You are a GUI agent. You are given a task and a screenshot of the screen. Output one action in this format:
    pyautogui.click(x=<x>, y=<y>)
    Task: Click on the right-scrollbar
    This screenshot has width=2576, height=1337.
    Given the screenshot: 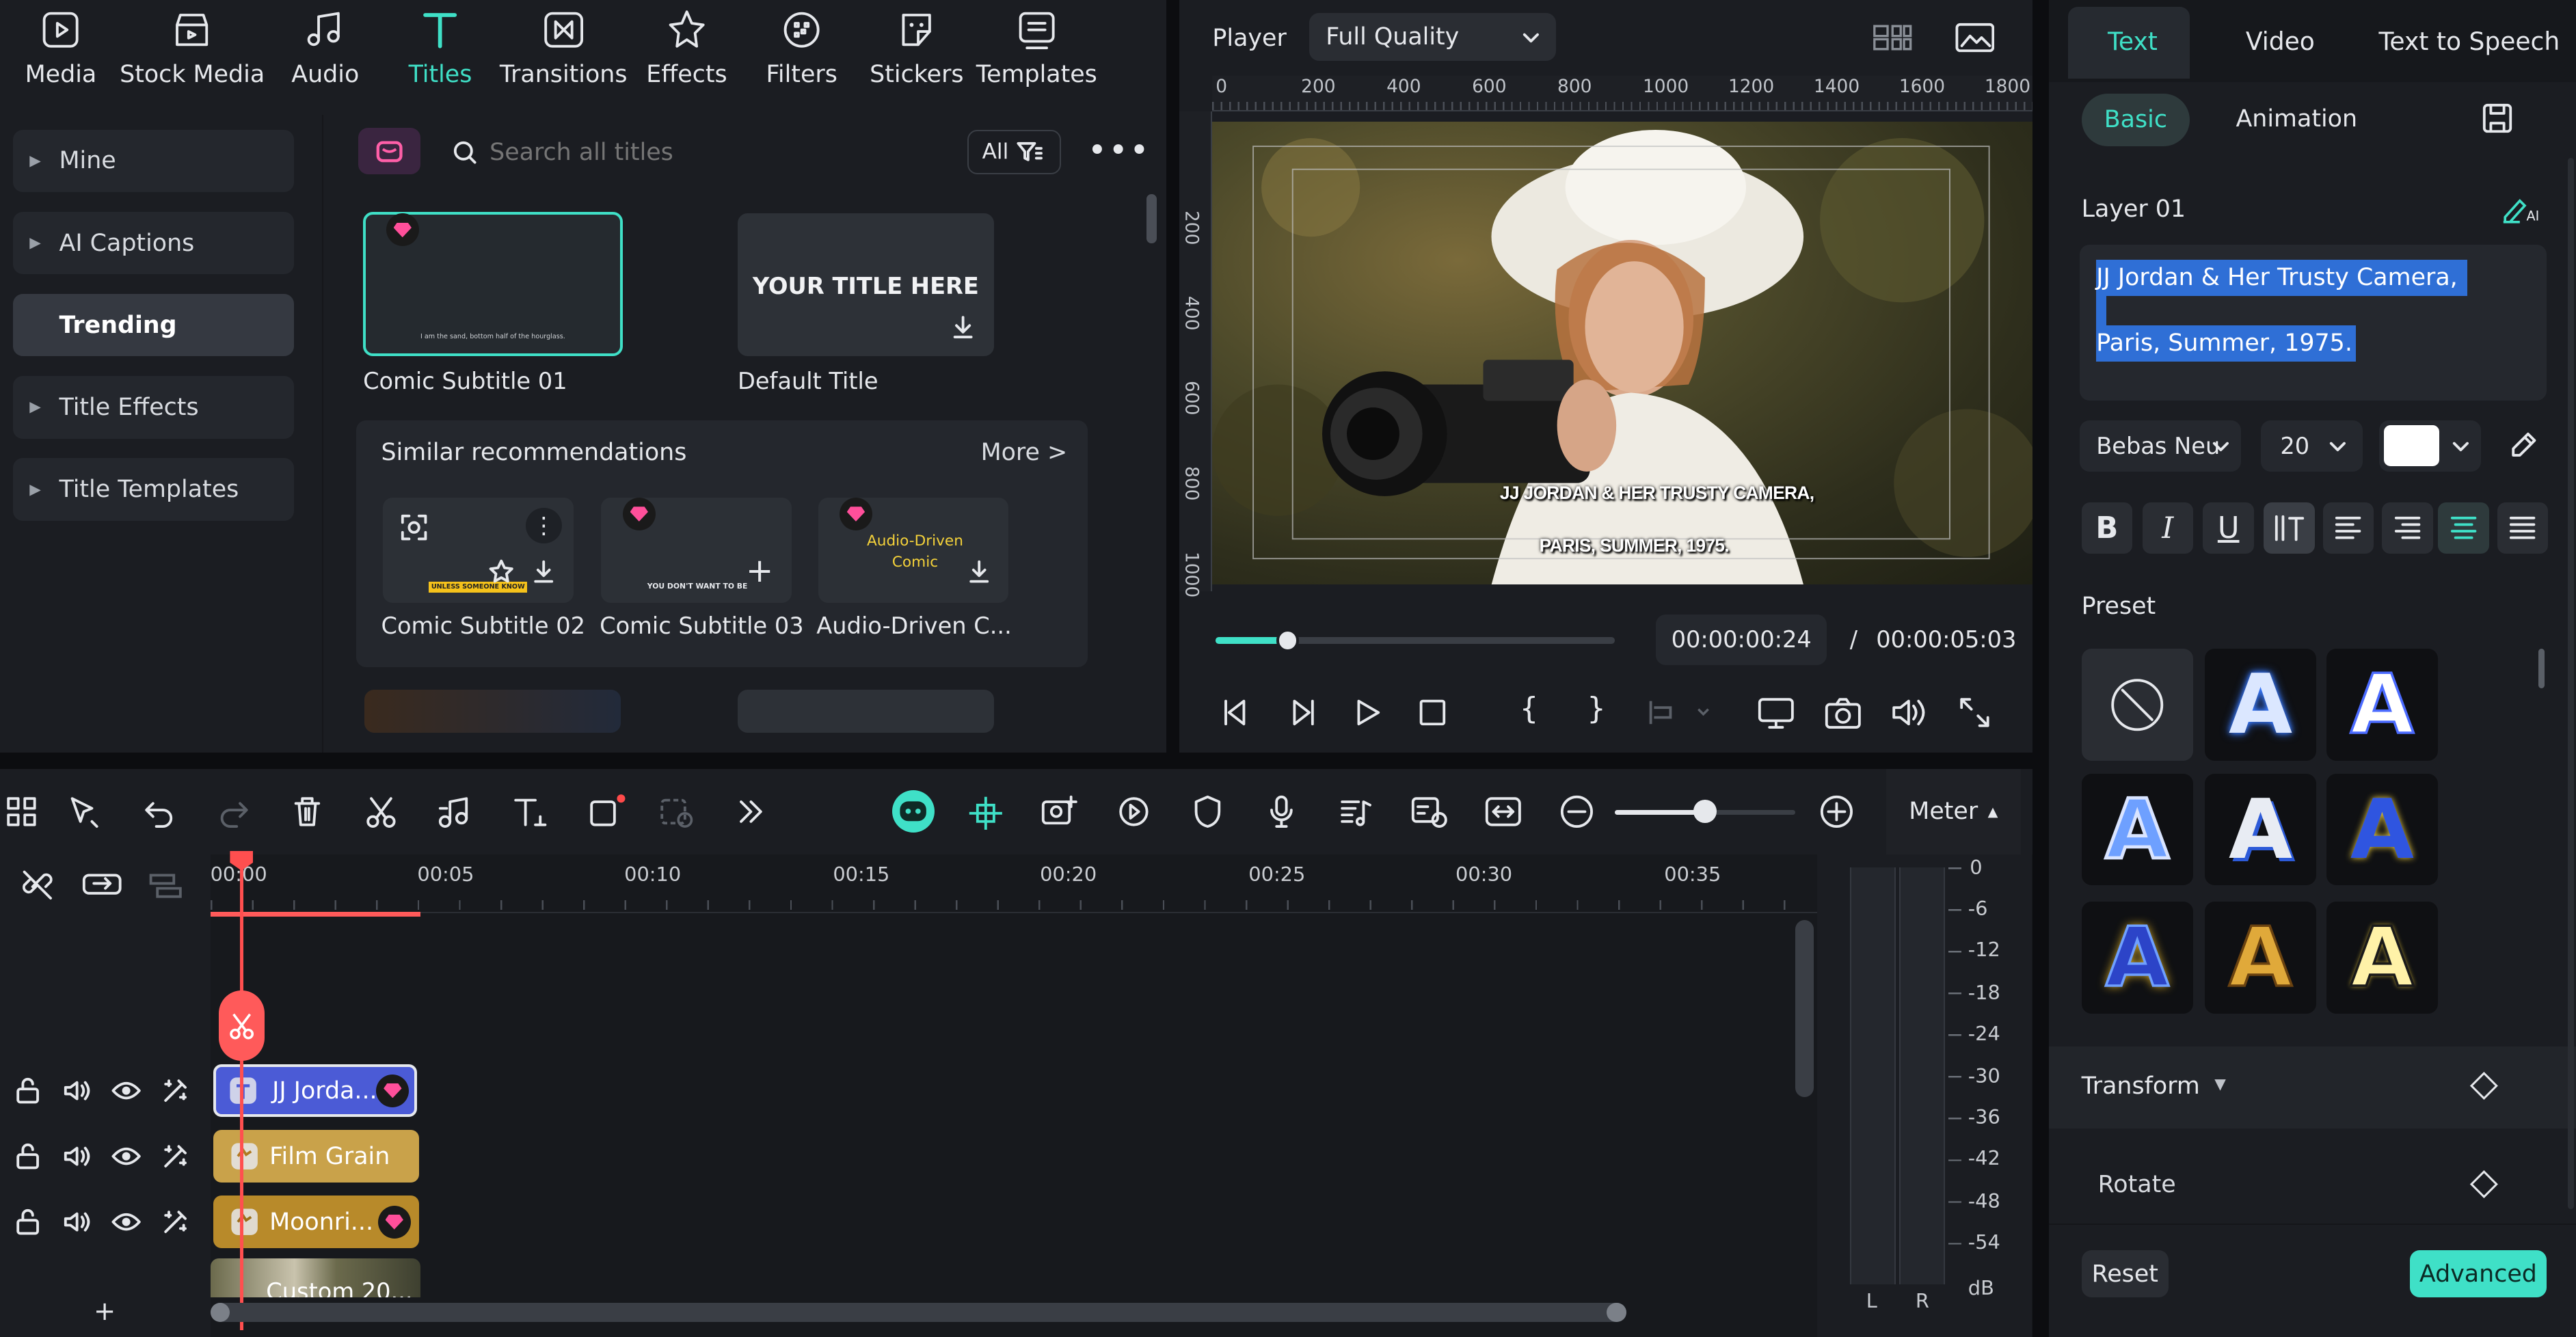 What is the action you would take?
    pyautogui.click(x=2571, y=683)
    